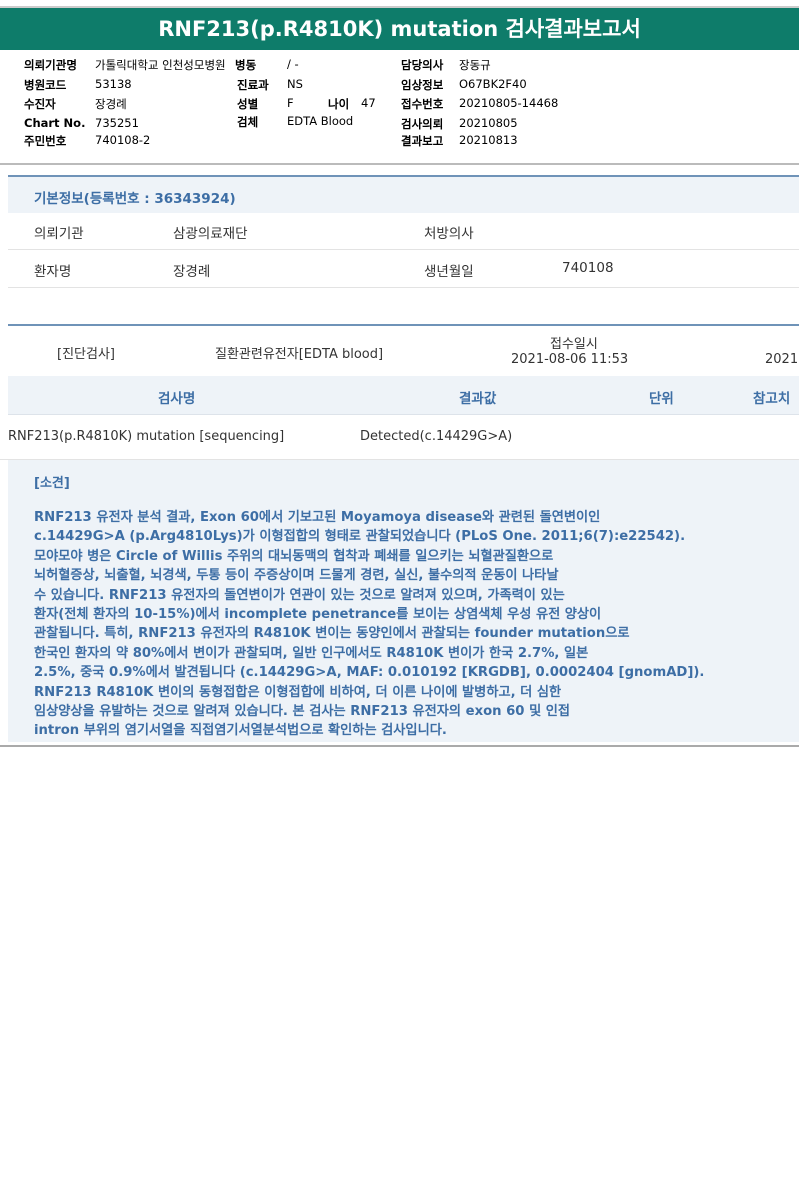 The height and width of the screenshot is (1189, 799). I want to click on rrn-label: 주민번호, so click(45, 141).